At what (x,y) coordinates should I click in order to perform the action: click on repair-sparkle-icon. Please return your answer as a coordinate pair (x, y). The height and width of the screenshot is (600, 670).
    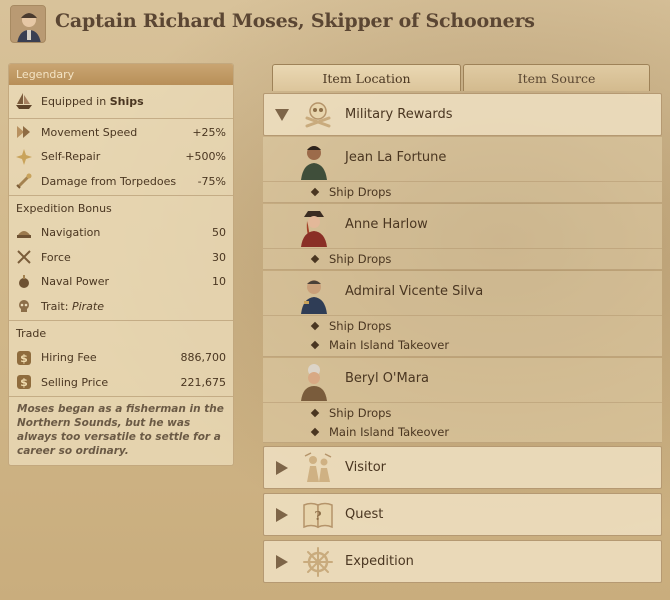
    Looking at the image, I should click on (24, 157).